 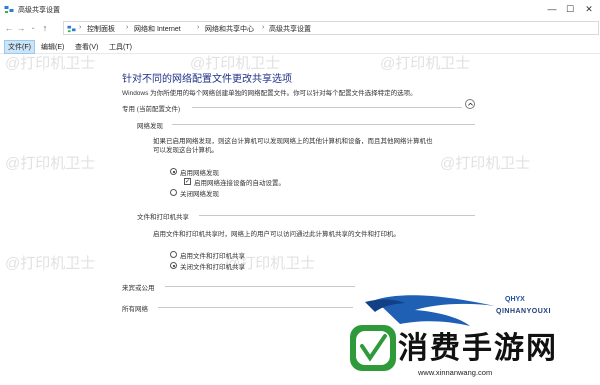 What do you see at coordinates (185, 150) in the screenshot?
I see `network-discovery-text-cont: 可以发现这台计算机。` at bounding box center [185, 150].